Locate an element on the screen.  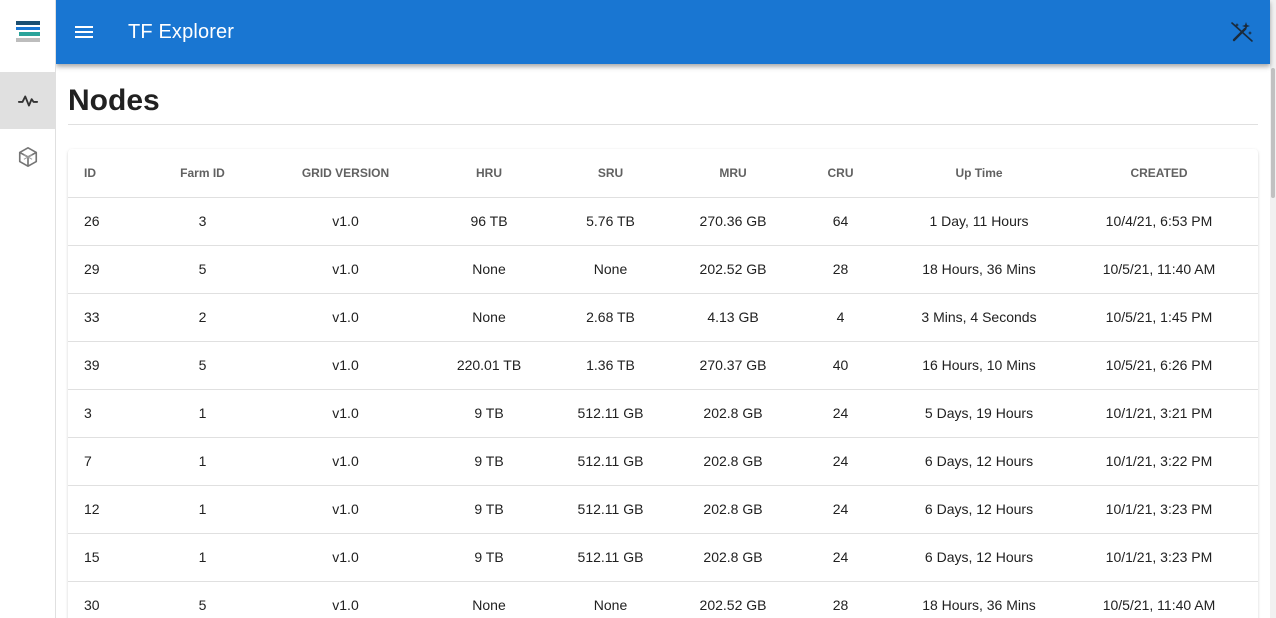
cell-id: 15 is located at coordinates (111, 557).